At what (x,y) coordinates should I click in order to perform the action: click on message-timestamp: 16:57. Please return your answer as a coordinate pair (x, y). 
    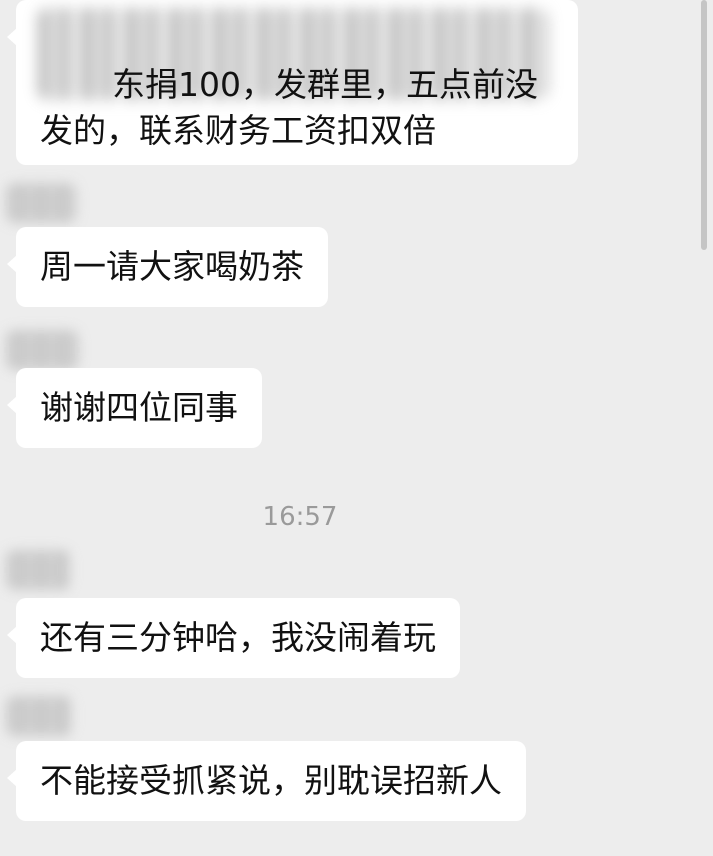
    Looking at the image, I should click on (300, 517).